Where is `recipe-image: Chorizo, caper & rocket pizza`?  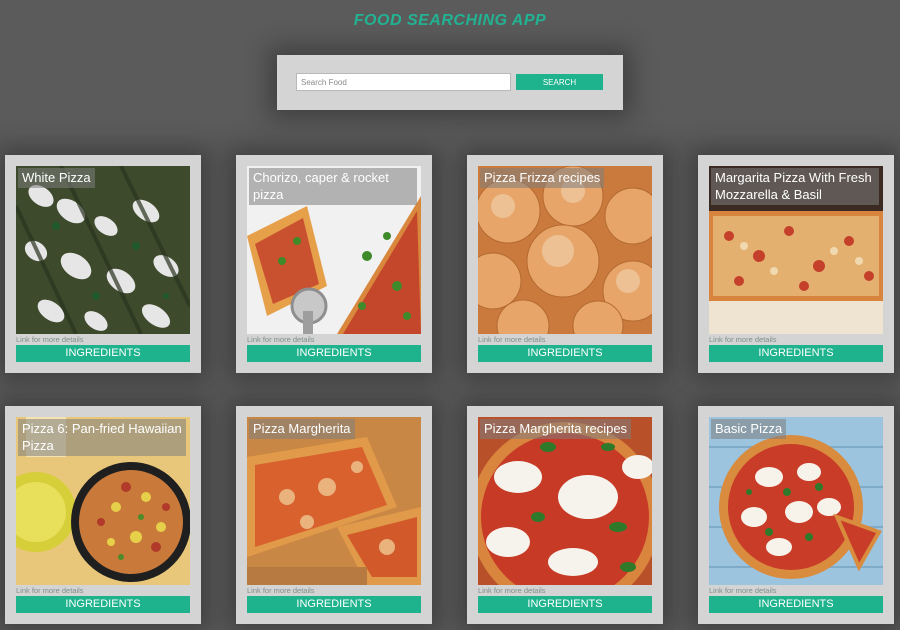
recipe-image: Chorizo, caper & rocket pizza is located at coordinates (334, 250).